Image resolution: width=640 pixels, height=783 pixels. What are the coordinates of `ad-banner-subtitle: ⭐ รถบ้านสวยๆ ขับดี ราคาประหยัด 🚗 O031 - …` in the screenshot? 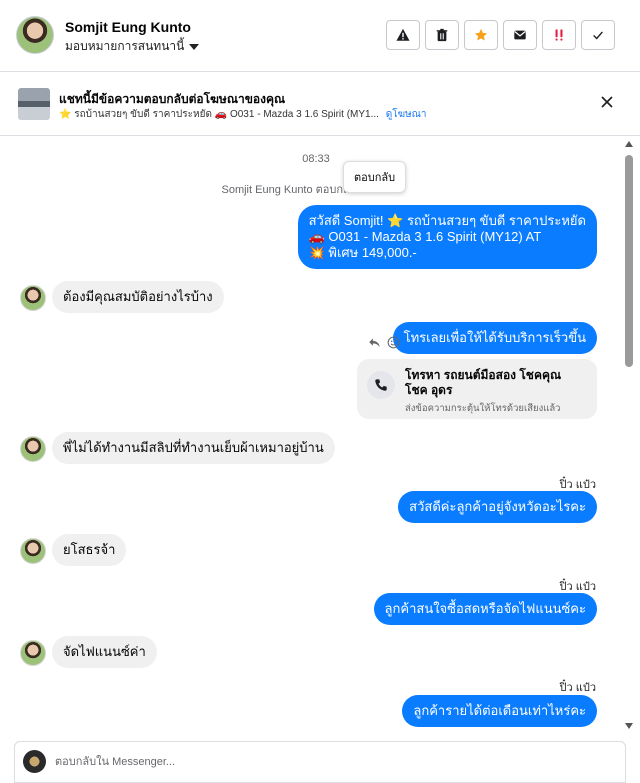 It's located at (242, 114).